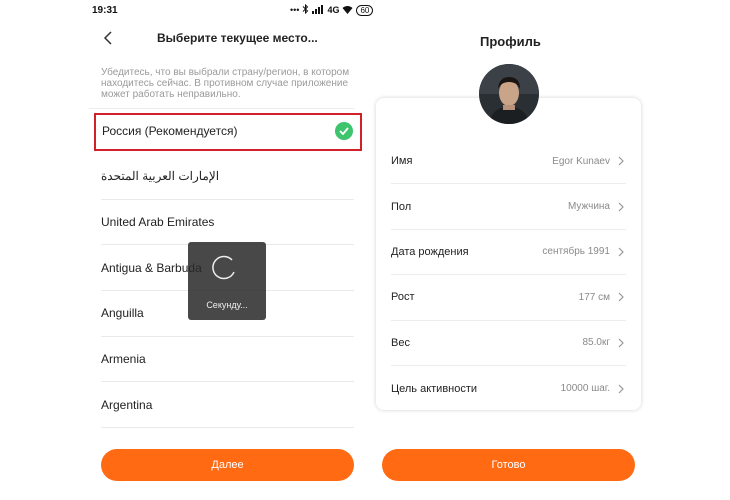 This screenshot has height=500, width=730. I want to click on back-arrow-icon, so click(108, 38).